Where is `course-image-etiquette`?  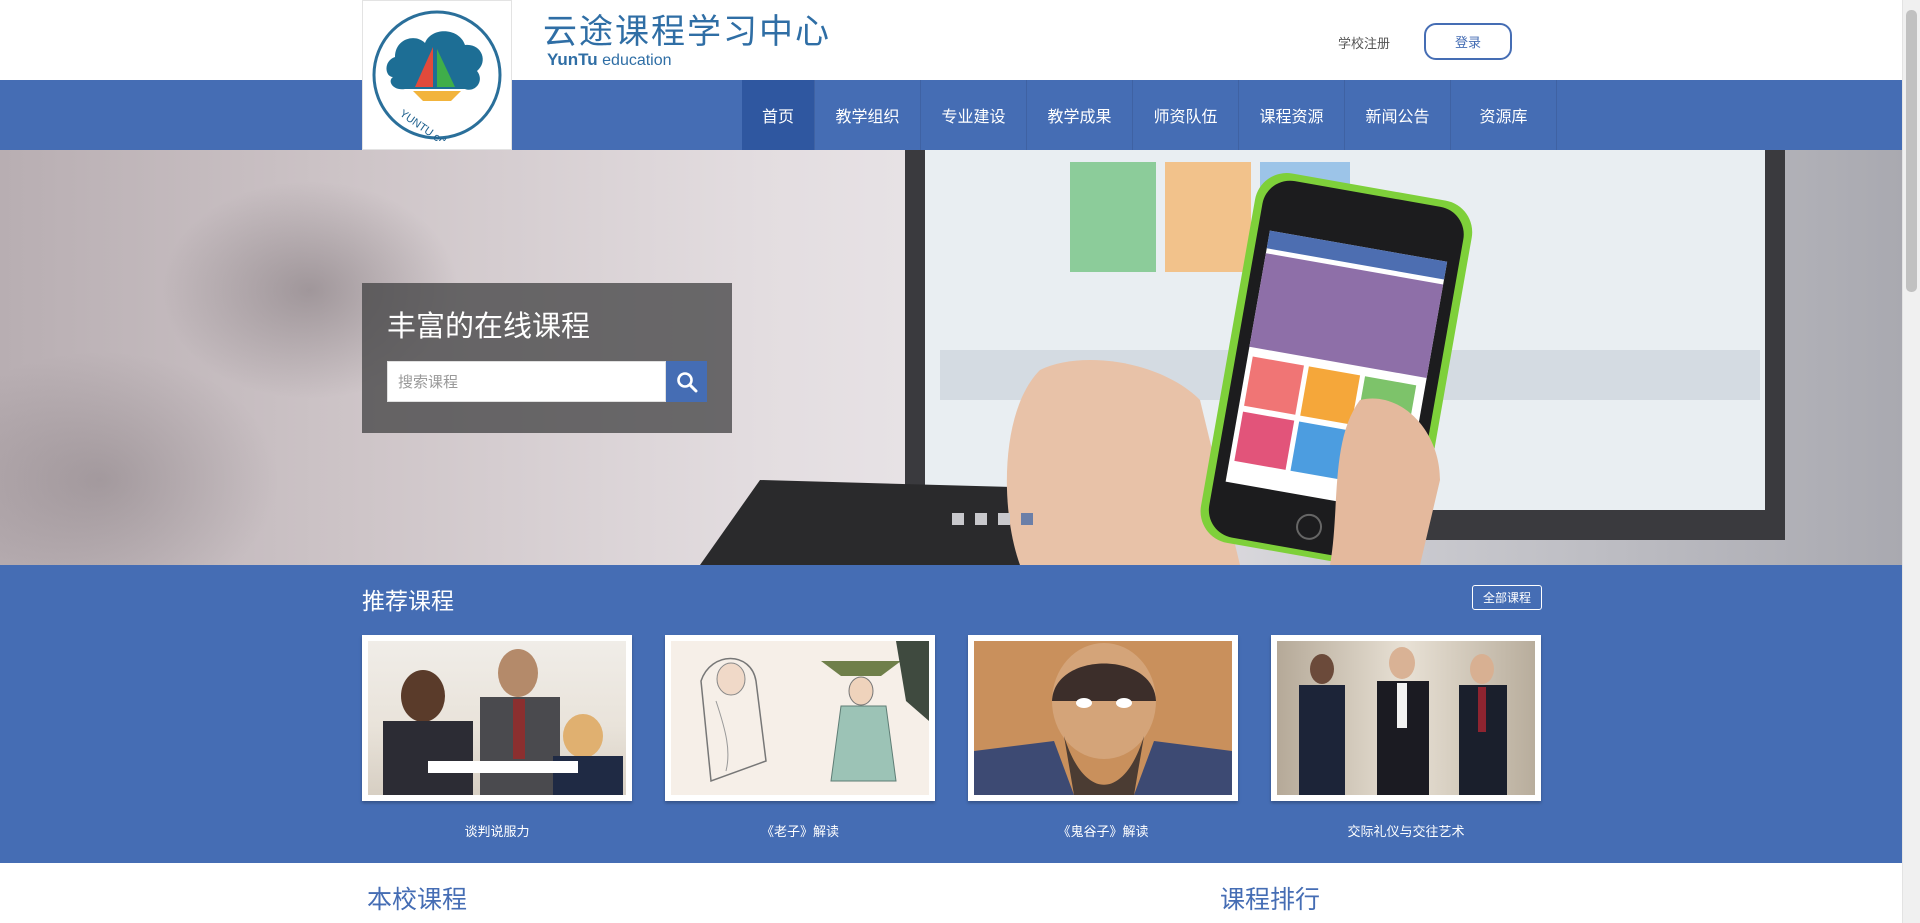 course-image-etiquette is located at coordinates (1406, 718).